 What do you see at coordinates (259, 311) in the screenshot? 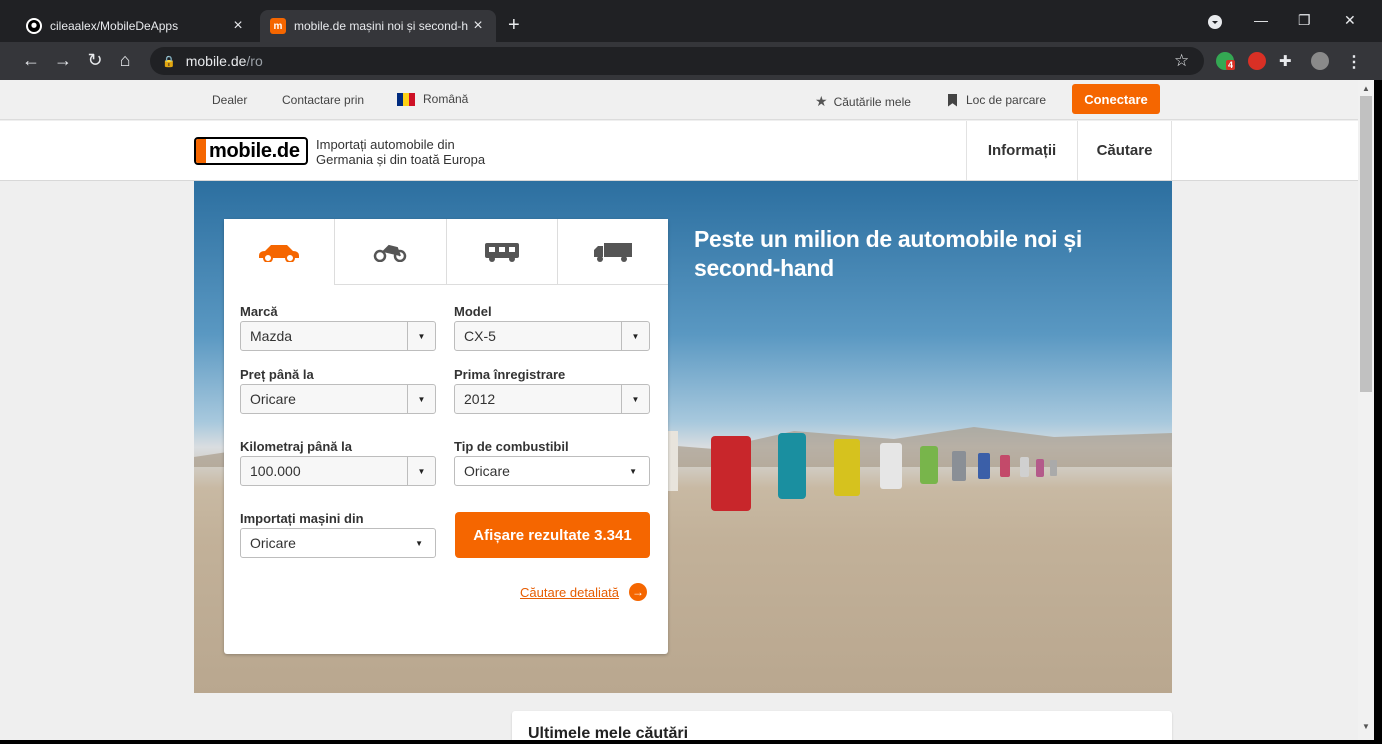
I see `make-label: Marcă` at bounding box center [259, 311].